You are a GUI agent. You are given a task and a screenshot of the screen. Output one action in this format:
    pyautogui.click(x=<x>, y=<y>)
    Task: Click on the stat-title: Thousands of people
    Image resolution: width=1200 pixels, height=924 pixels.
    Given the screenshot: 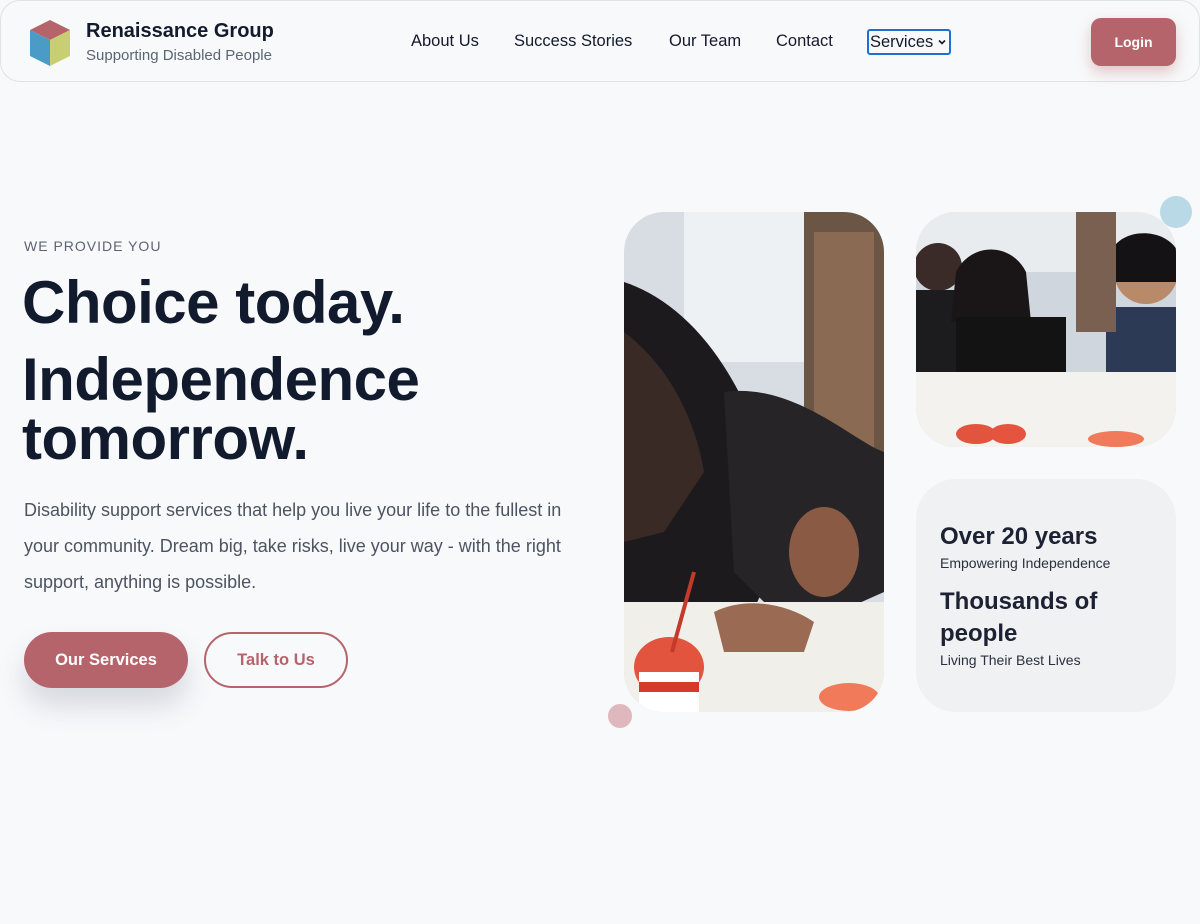 What is the action you would take?
    pyautogui.click(x=1019, y=617)
    